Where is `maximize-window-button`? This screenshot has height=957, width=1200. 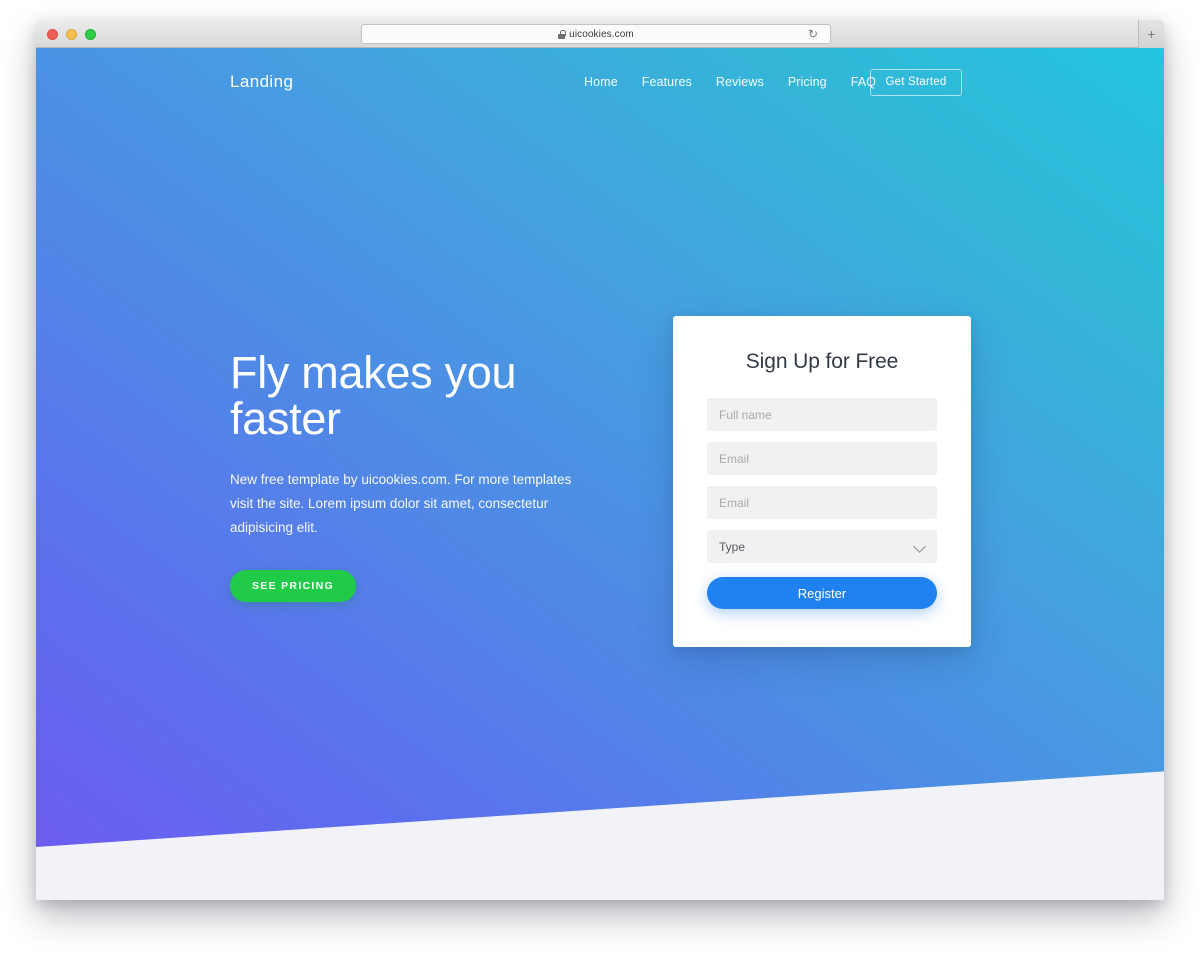
maximize-window-button is located at coordinates (90, 34).